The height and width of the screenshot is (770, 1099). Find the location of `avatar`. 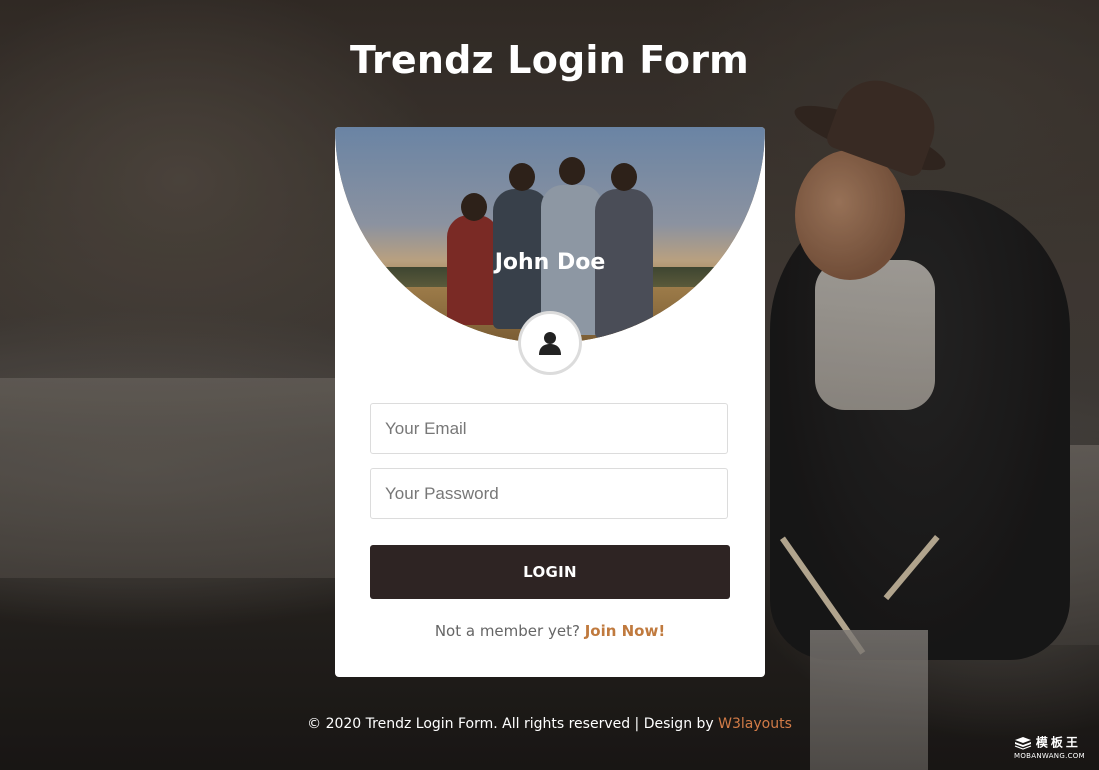

avatar is located at coordinates (550, 343).